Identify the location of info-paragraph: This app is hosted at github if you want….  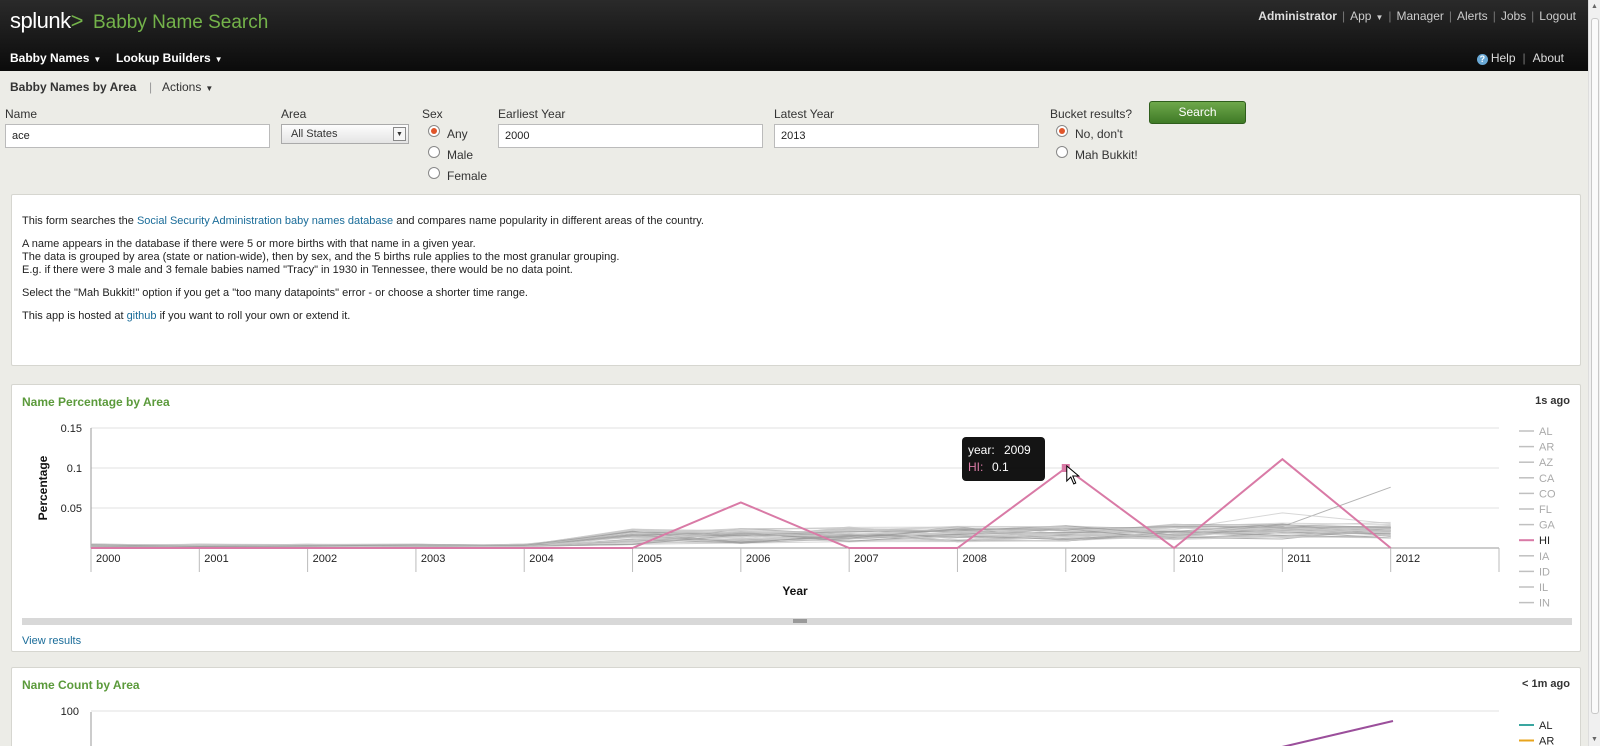
(186, 316).